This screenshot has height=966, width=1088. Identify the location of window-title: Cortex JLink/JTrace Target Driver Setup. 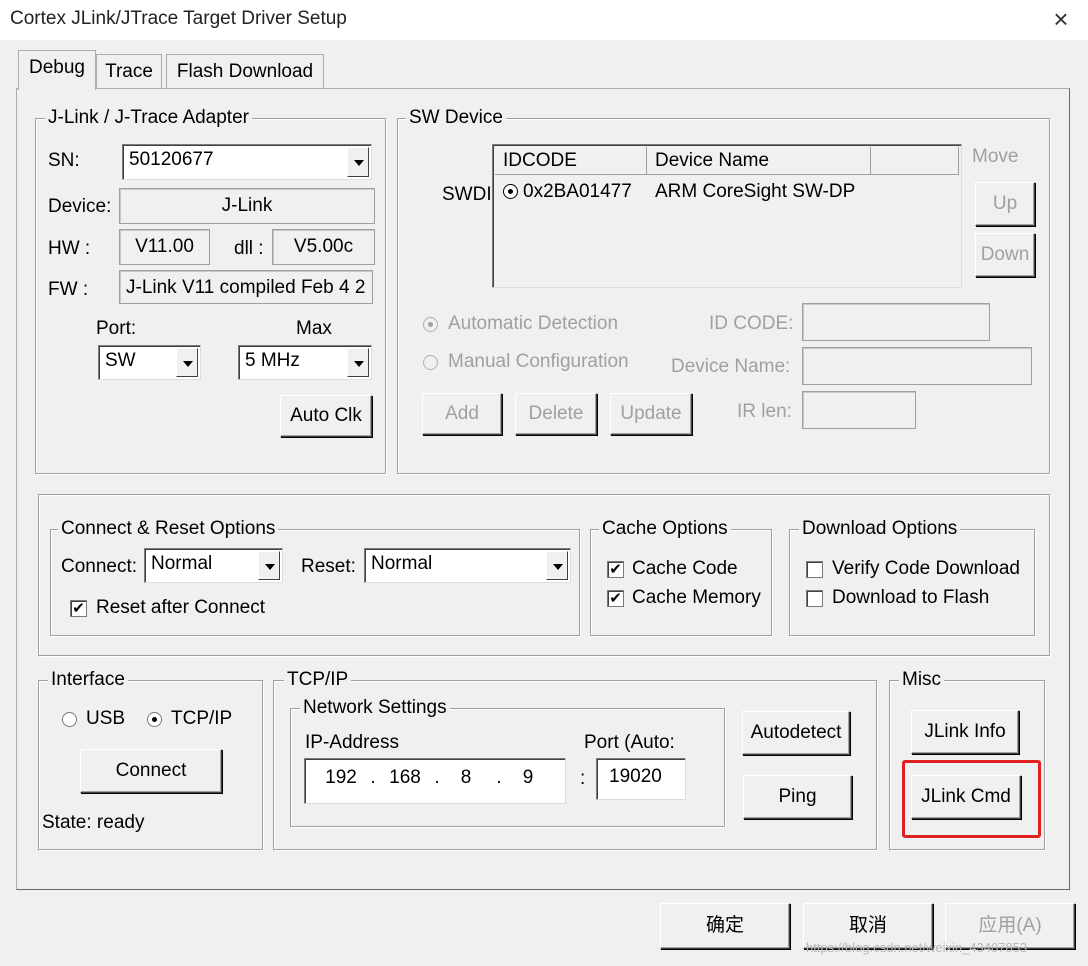
(178, 18).